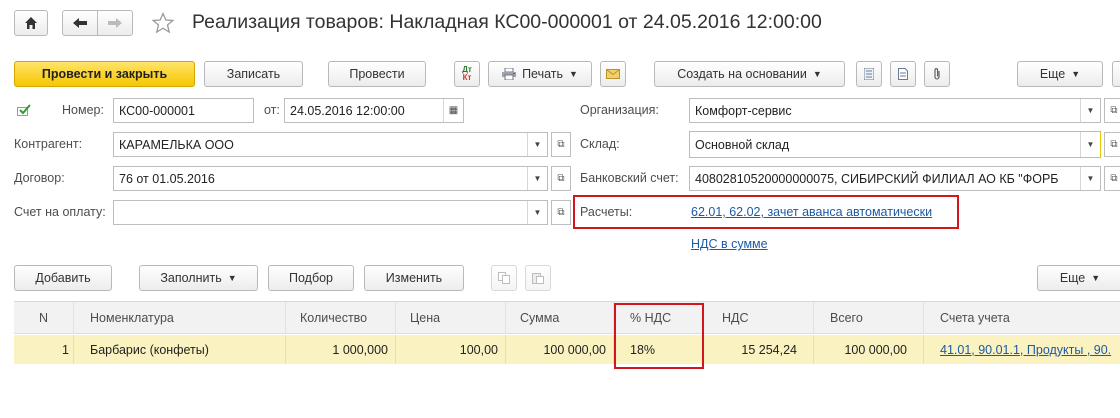 This screenshot has height=418, width=1120. I want to click on posted-check-icon, so click(24, 110).